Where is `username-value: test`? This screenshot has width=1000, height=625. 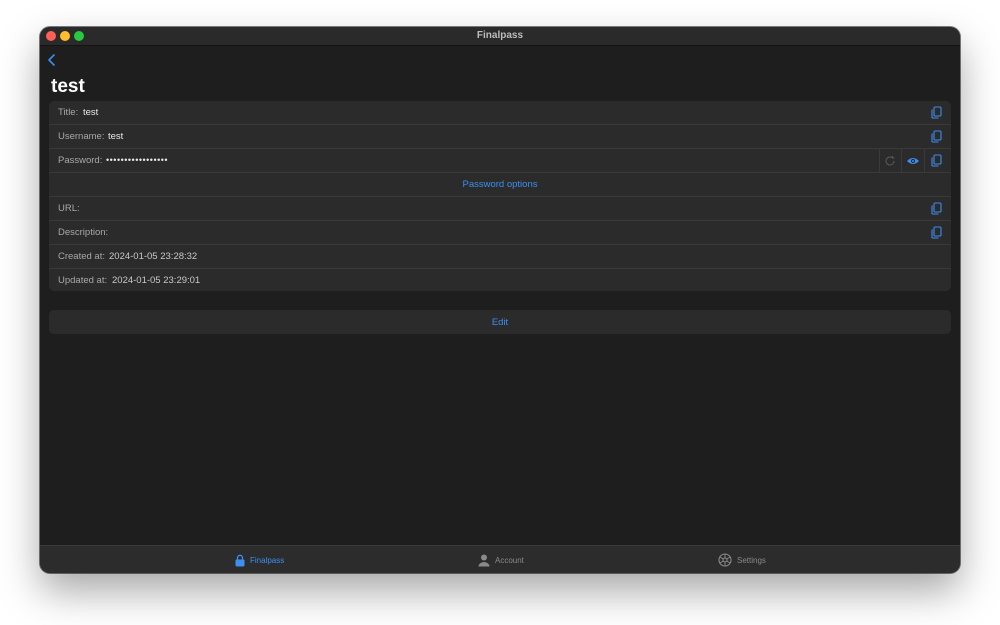
username-value: test is located at coordinates (116, 136).